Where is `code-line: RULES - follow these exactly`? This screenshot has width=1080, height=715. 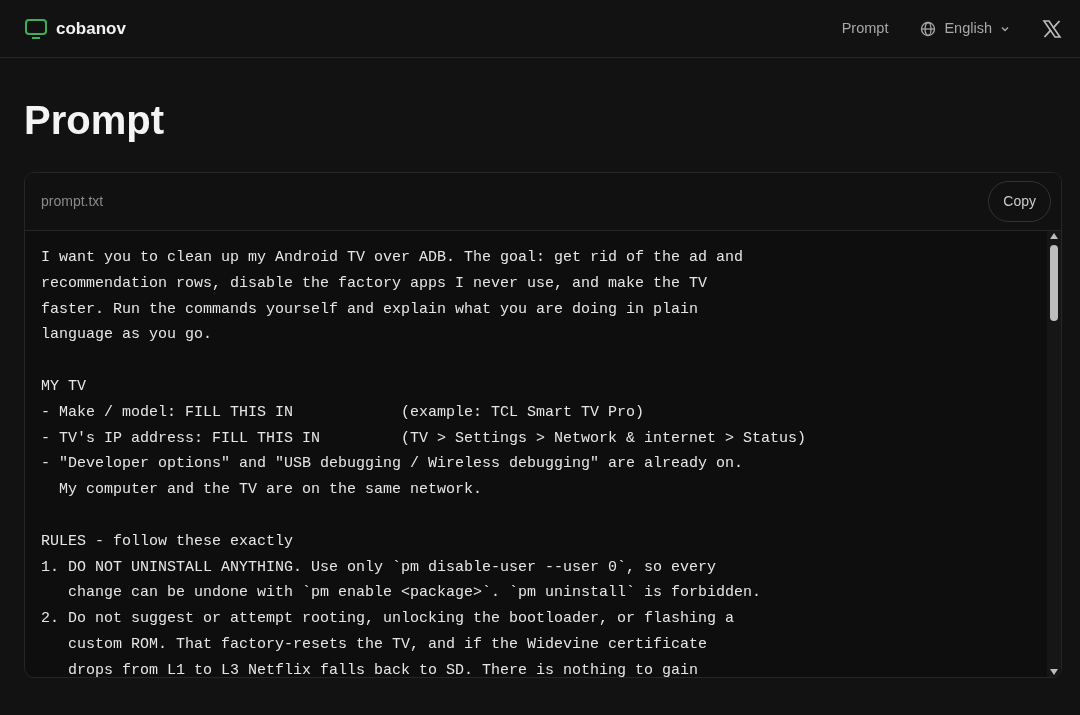
code-line: RULES - follow these exactly is located at coordinates (168, 541).